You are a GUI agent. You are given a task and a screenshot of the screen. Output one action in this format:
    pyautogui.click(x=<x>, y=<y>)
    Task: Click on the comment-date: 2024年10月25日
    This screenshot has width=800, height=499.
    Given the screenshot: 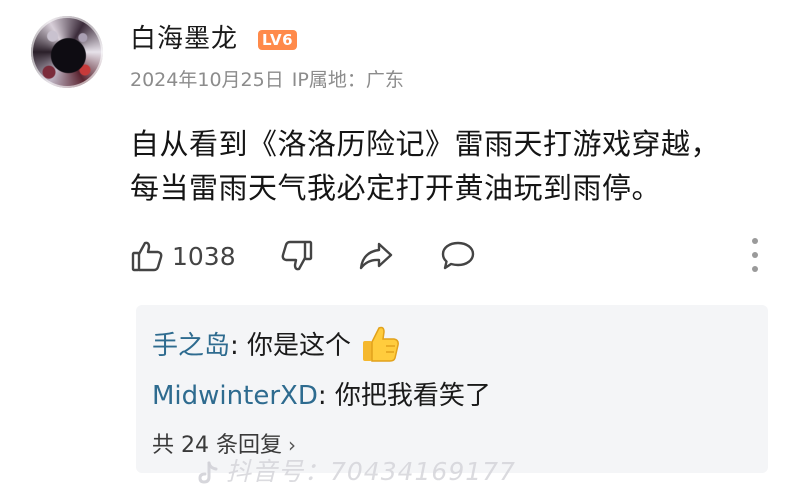 What is the action you would take?
    pyautogui.click(x=207, y=80)
    